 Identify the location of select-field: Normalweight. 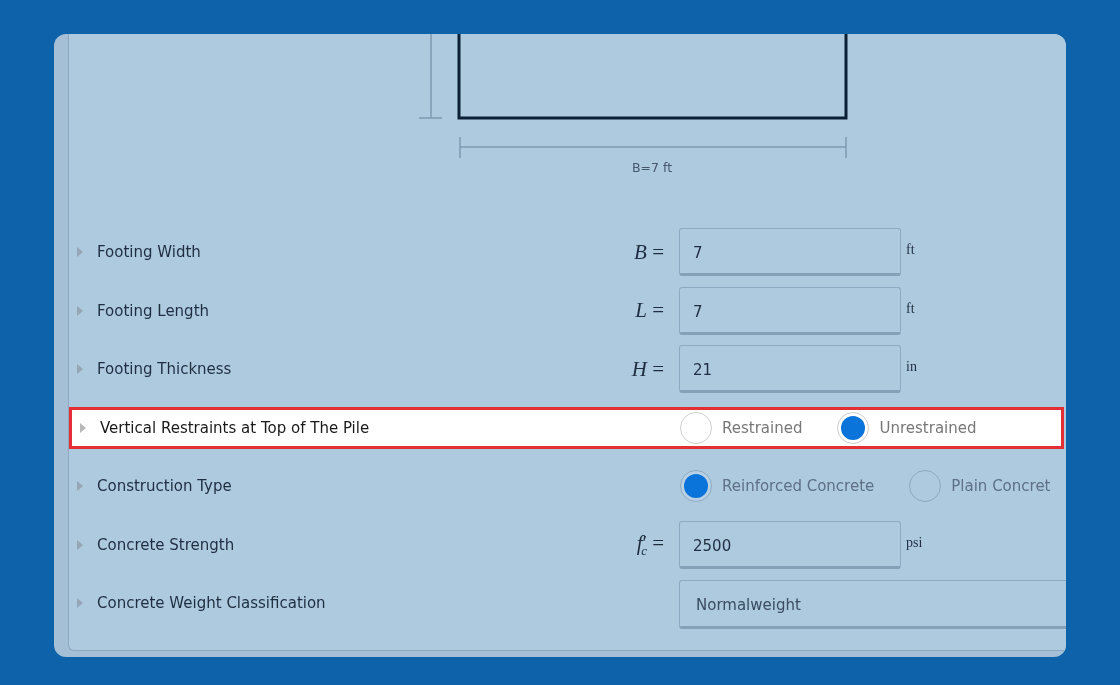
(872, 604).